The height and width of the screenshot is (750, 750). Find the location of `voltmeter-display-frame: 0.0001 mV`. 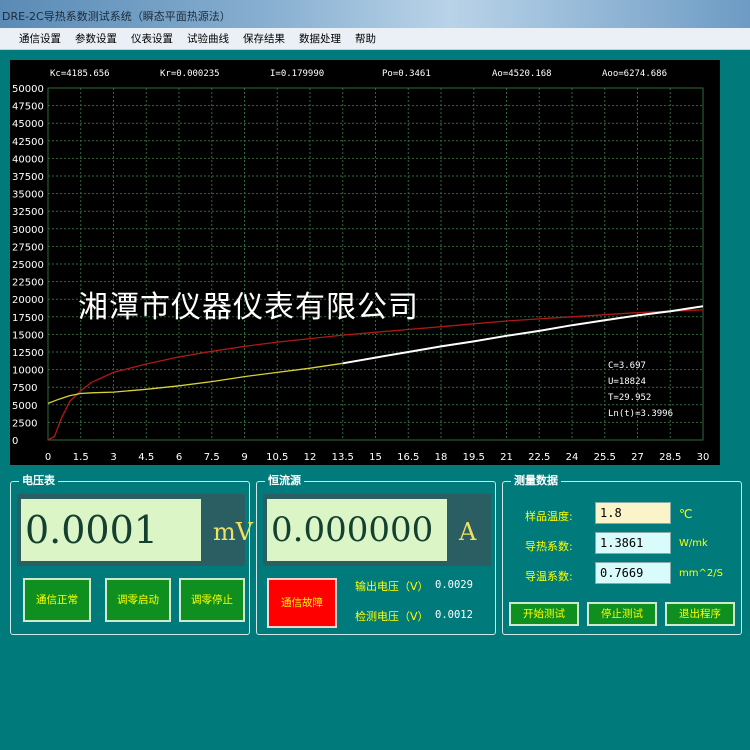

voltmeter-display-frame: 0.0001 mV is located at coordinates (135, 530).